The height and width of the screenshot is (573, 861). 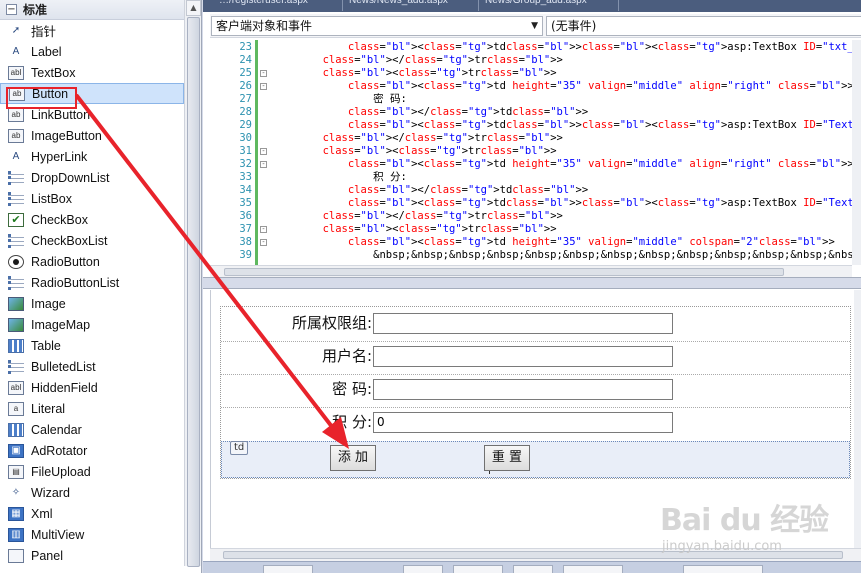 I want to click on tab-registeruser: …/registeruser.aspx, so click(x=278, y=5).